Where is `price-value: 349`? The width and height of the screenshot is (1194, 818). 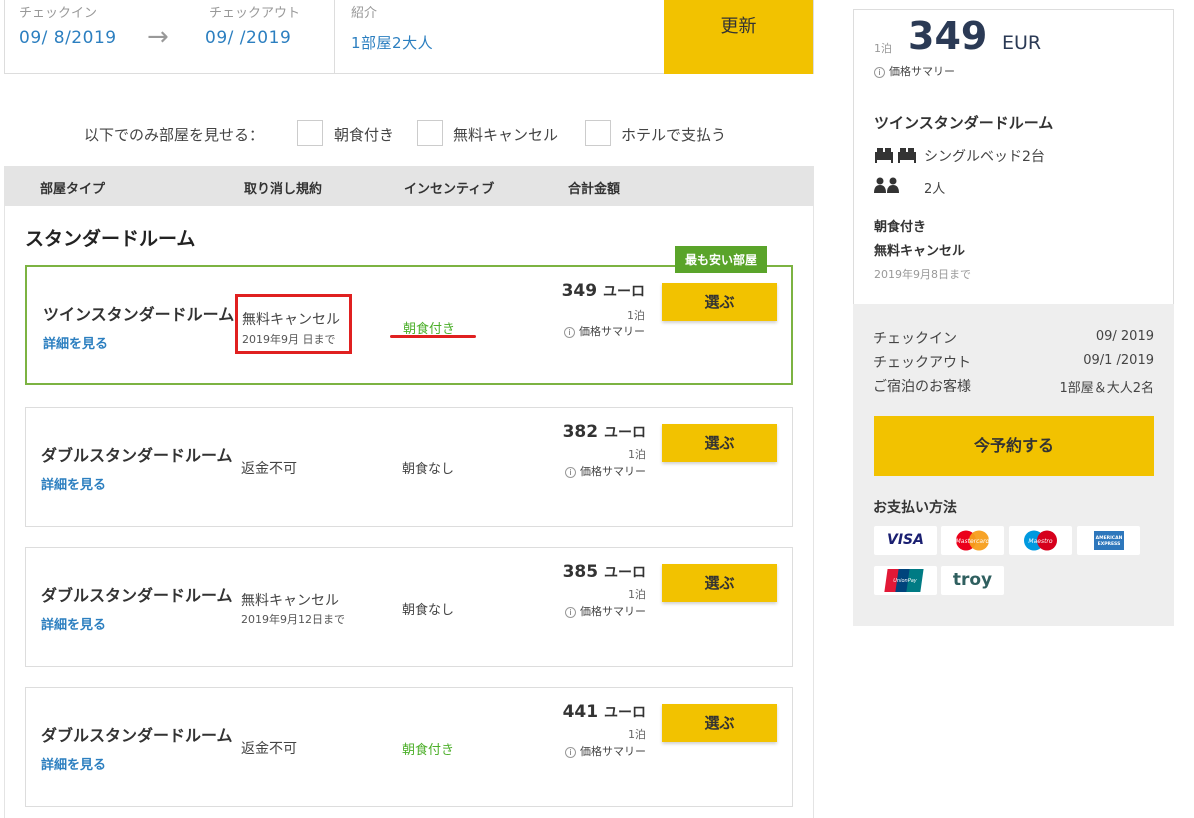 price-value: 349 is located at coordinates (579, 291).